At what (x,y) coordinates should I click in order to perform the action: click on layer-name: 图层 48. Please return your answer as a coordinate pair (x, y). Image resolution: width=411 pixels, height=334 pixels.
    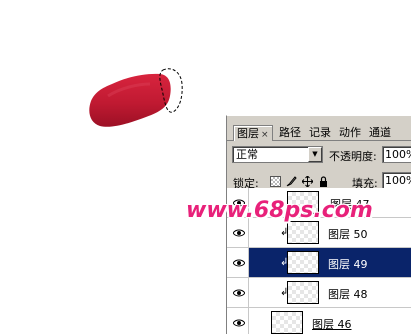
    Looking at the image, I should click on (348, 294).